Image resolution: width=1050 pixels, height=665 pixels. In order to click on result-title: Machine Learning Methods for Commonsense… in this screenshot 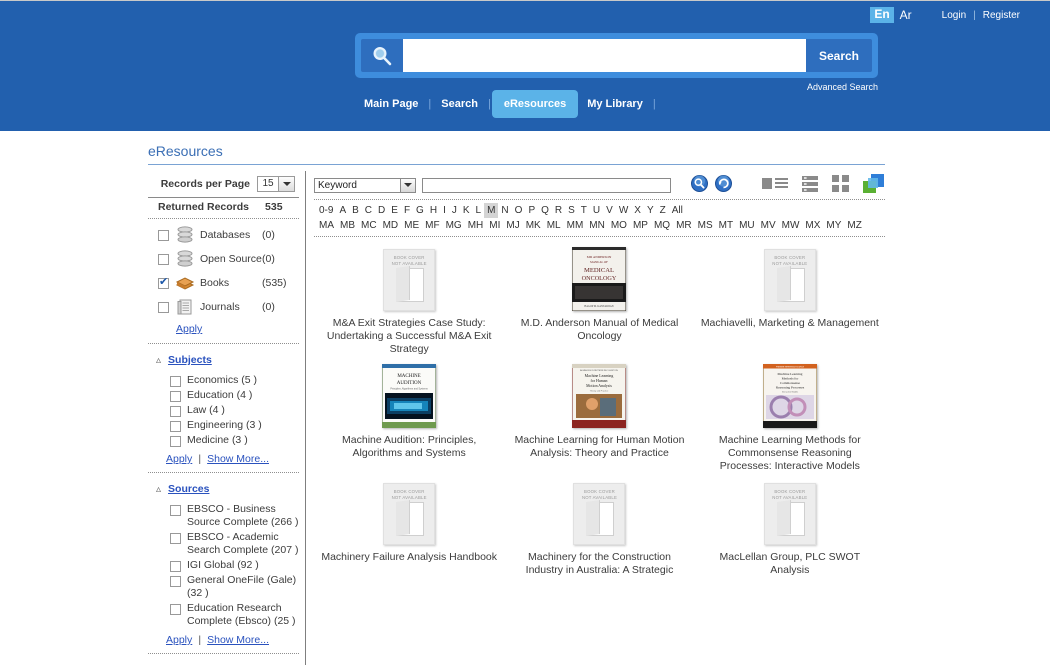, I will do `click(790, 453)`.